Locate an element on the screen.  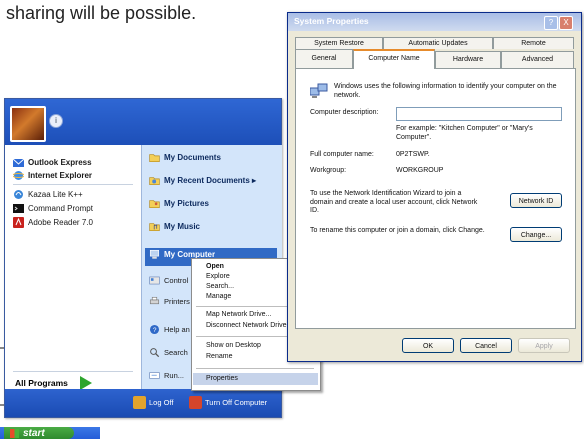
start-item-label: Control is located at coordinates (176, 280).